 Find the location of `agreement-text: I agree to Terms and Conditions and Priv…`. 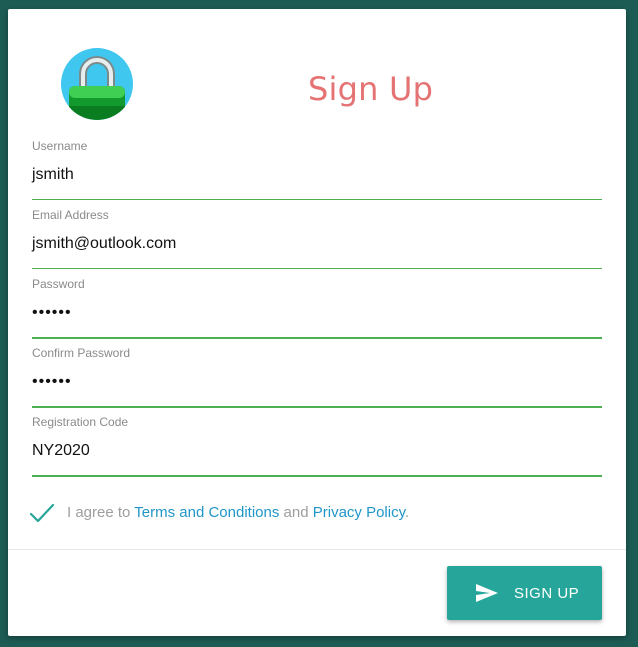

agreement-text: I agree to Terms and Conditions and Priv… is located at coordinates (238, 512).